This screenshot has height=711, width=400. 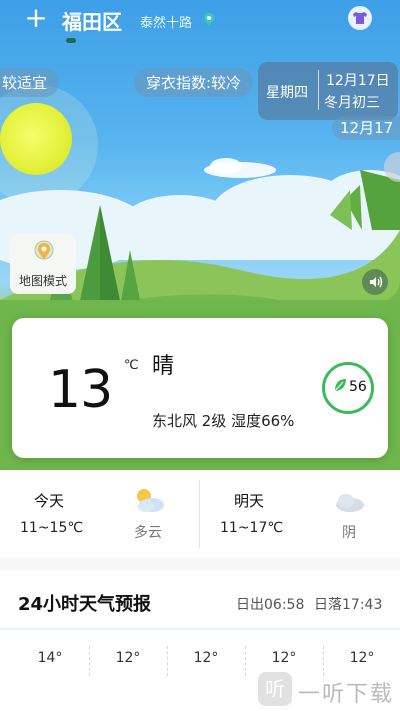 I want to click on partly-cloudy-icon, so click(x=150, y=500).